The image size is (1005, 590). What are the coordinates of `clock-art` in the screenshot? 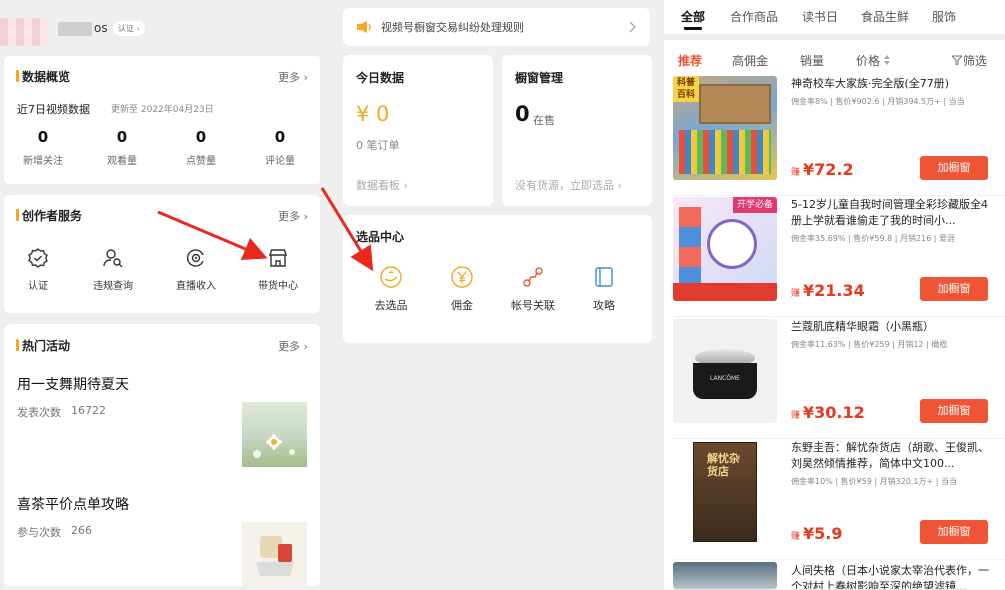 It's located at (732, 244).